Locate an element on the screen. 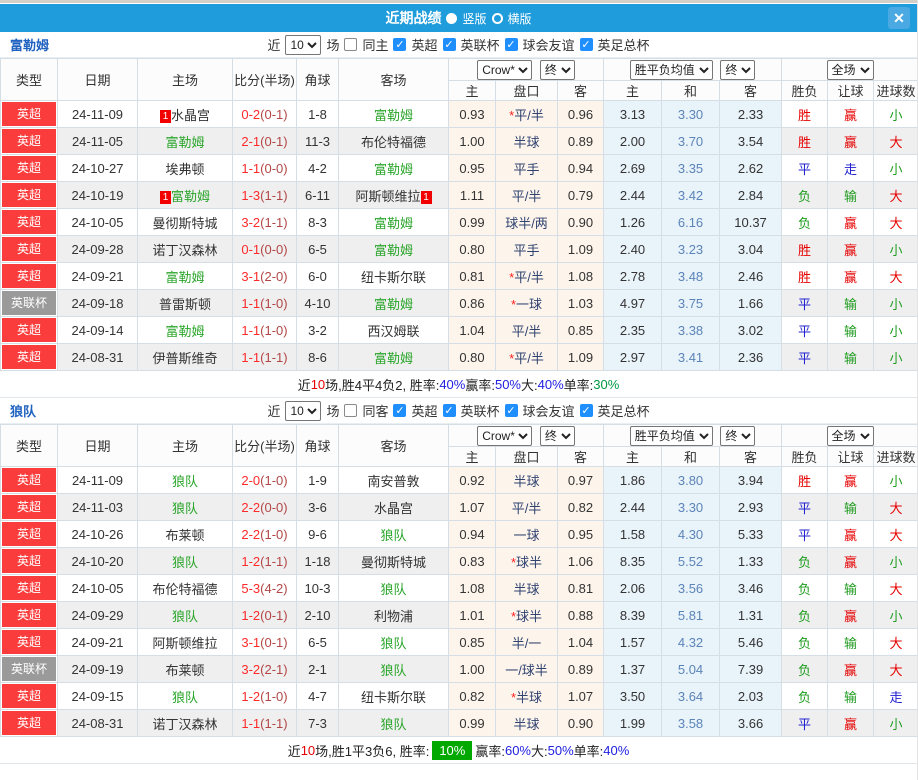  cell-home-odds: 1.07 is located at coordinates (472, 507).